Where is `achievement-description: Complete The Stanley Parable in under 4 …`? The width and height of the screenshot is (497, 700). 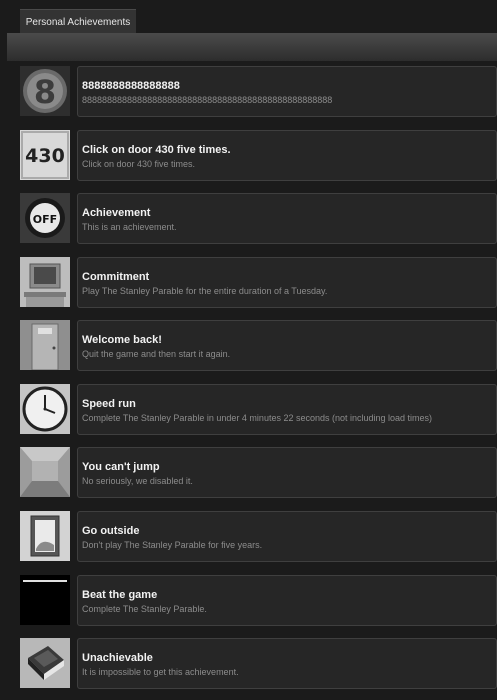
achievement-description: Complete The Stanley Parable in under 4 … is located at coordinates (257, 418).